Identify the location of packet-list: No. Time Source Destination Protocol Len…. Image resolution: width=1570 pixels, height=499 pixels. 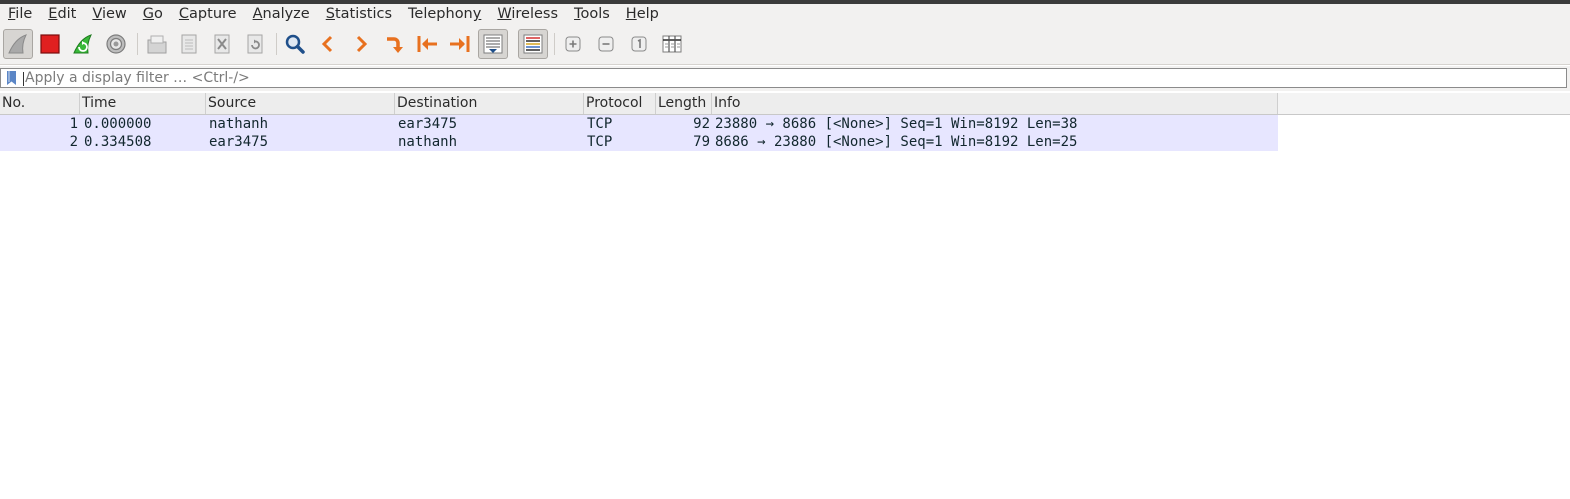
(785, 122).